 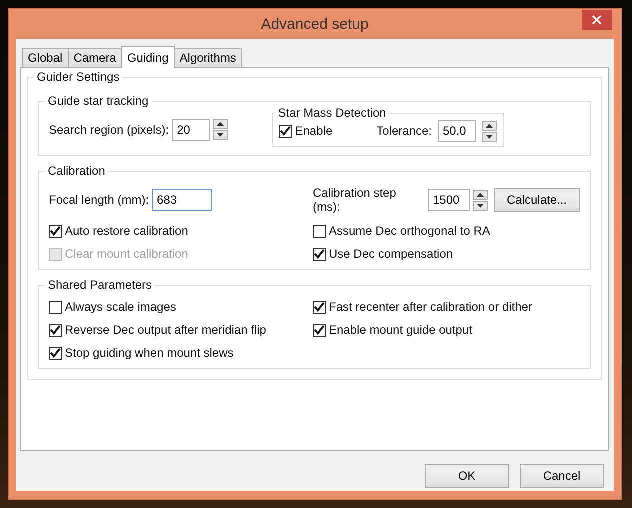 What do you see at coordinates (208, 57) in the screenshot?
I see `tab: Algorithms` at bounding box center [208, 57].